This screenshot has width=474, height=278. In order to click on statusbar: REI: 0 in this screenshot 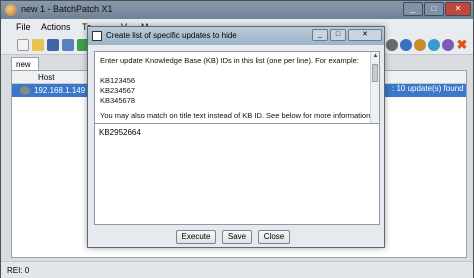, I will do `click(237, 269)`.